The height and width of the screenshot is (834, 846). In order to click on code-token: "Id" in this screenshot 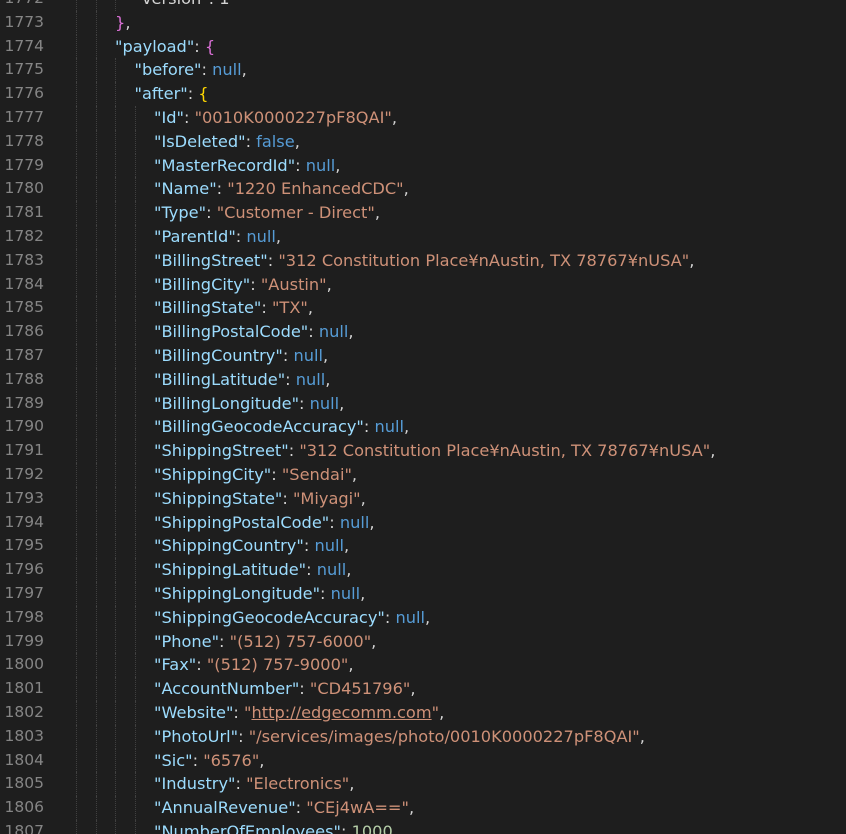, I will do `click(169, 117)`.